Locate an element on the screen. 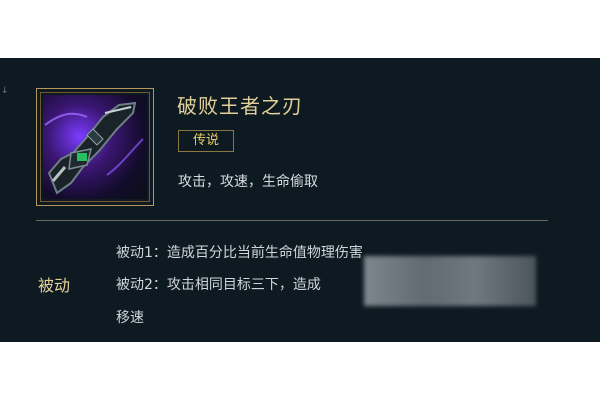  blurred-overlay is located at coordinates (450, 281).